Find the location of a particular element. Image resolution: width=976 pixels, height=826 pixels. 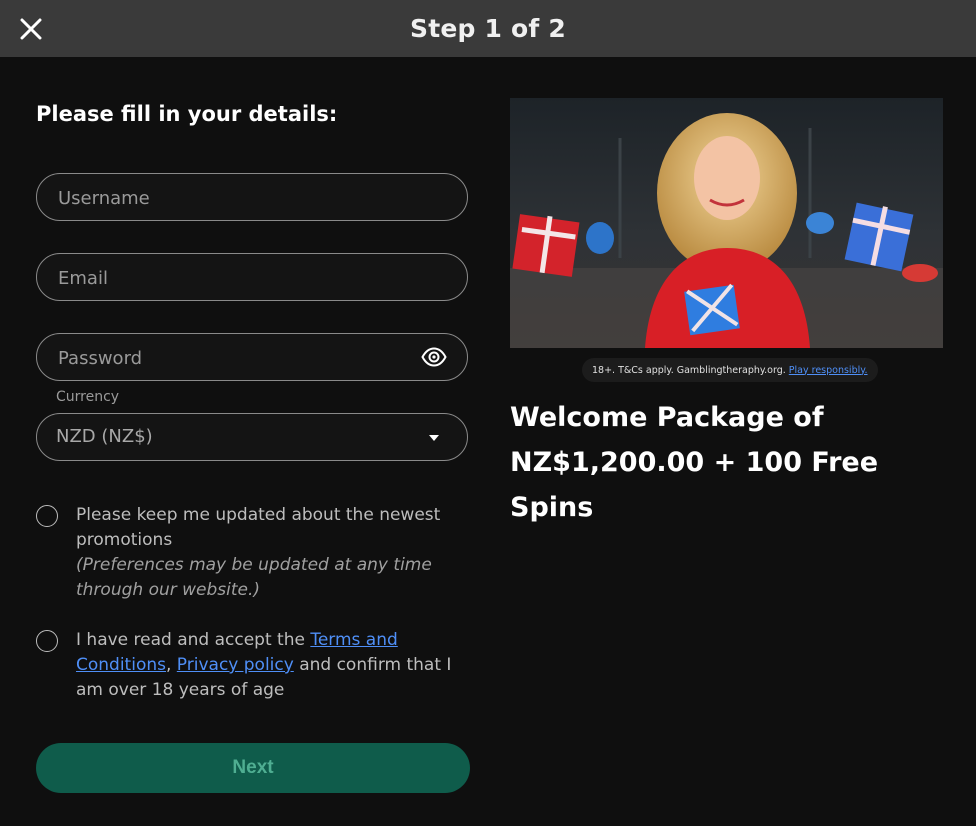

username-input is located at coordinates (238, 198).